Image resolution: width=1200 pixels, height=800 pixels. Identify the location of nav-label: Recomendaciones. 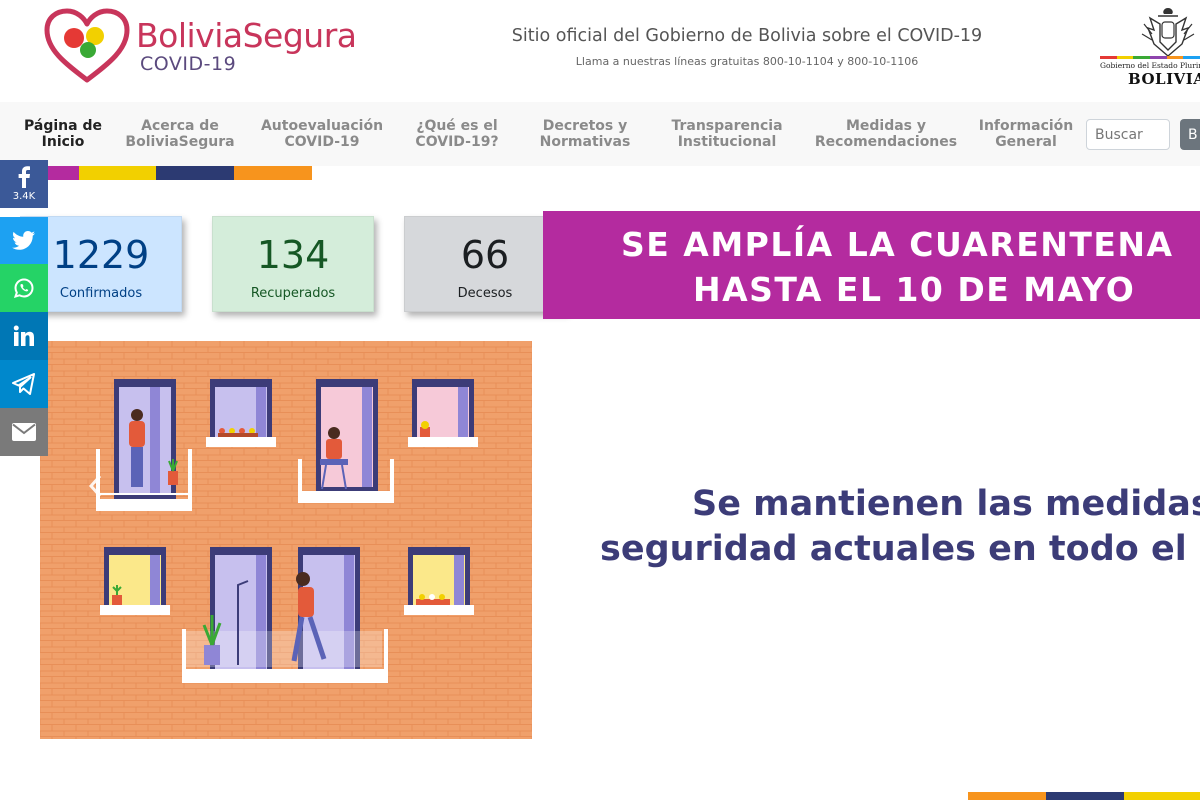
(886, 142).